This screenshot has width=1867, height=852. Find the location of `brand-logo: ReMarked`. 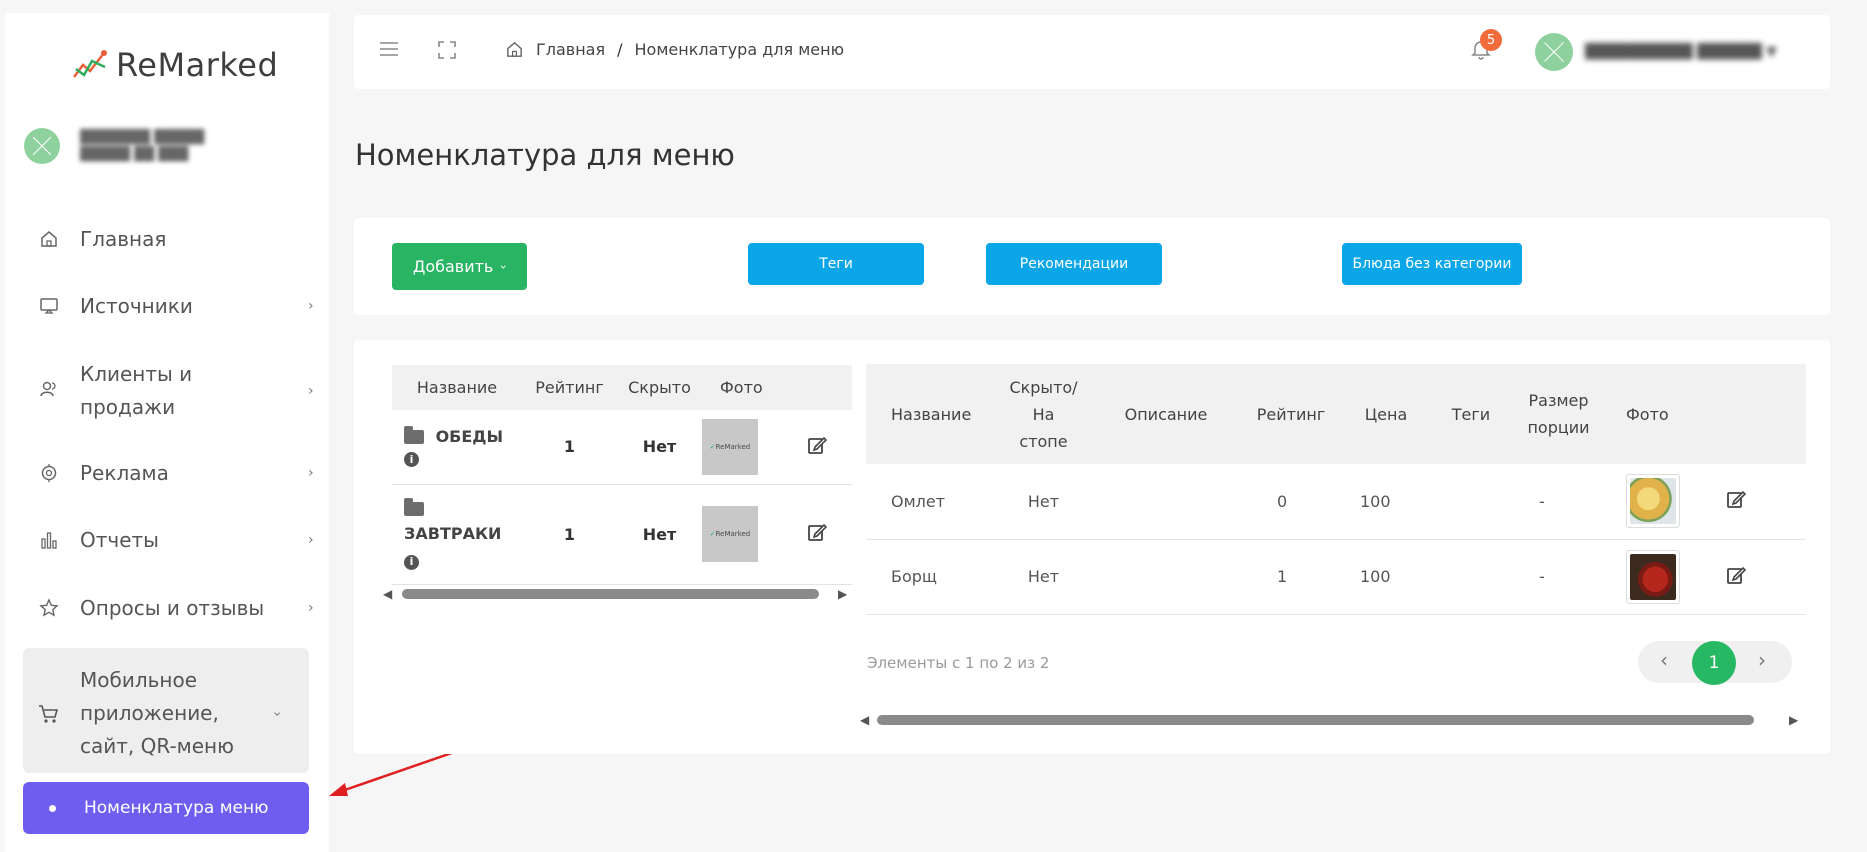

brand-logo: ReMarked is located at coordinates (175, 65).